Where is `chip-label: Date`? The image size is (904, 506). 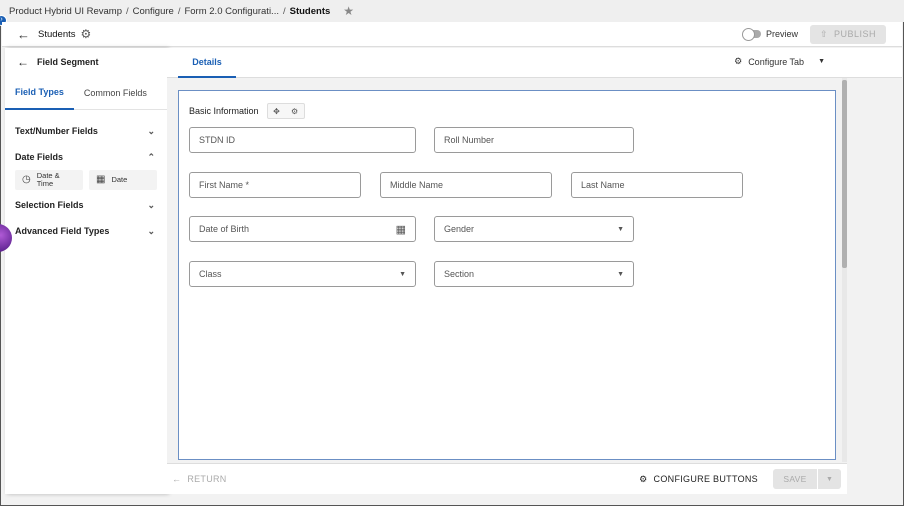 chip-label: Date is located at coordinates (119, 179).